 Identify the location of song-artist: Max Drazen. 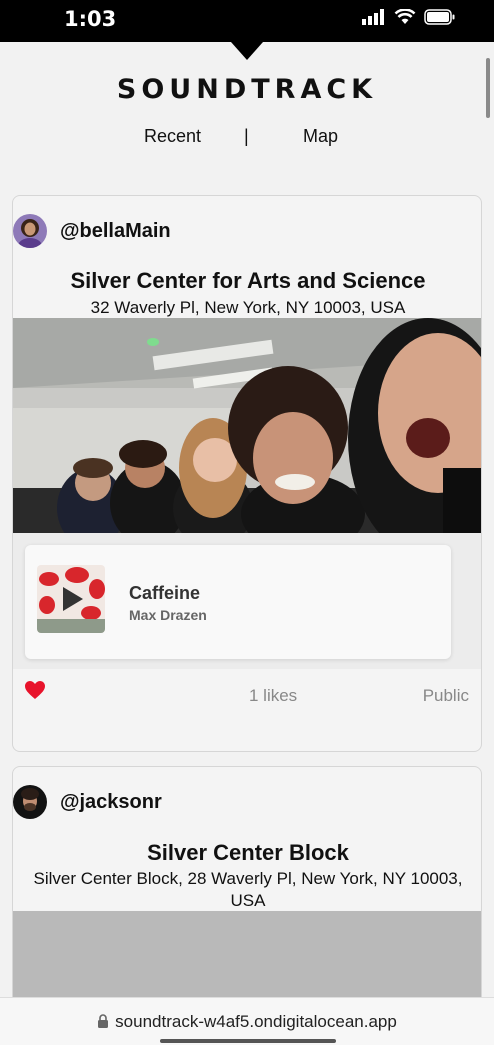
(168, 615).